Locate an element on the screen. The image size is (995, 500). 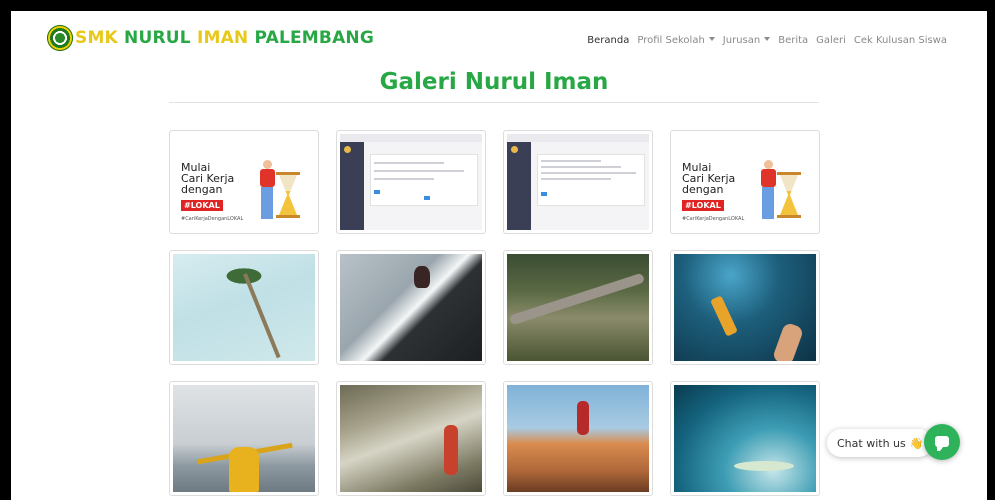
underwater-diver-photo is located at coordinates (745, 307).